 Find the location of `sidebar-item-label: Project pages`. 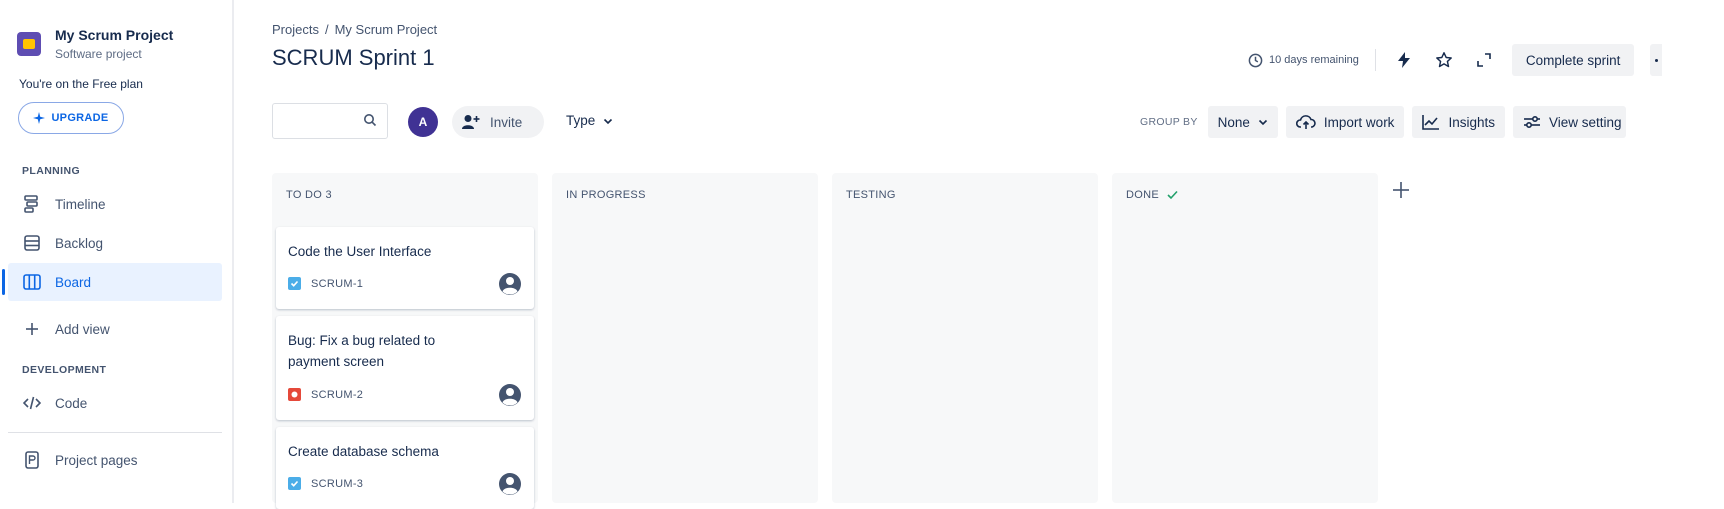

sidebar-item-label: Project pages is located at coordinates (96, 460).